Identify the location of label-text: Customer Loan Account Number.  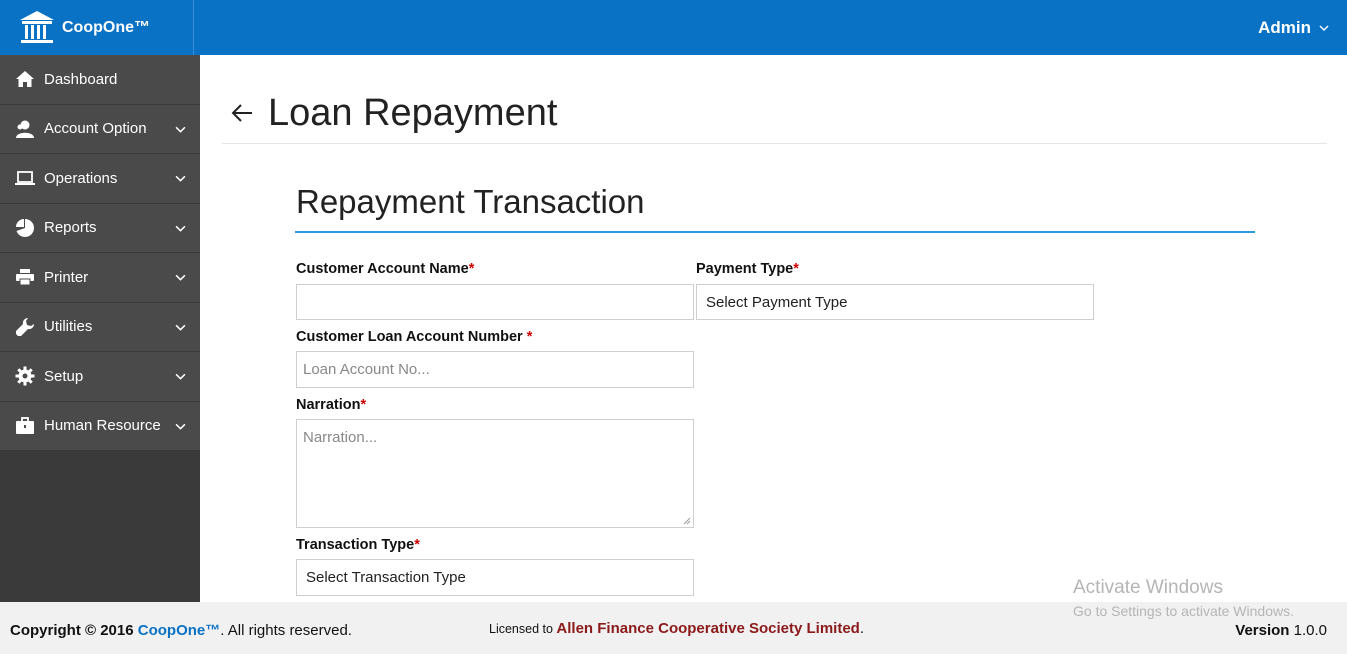
(411, 337).